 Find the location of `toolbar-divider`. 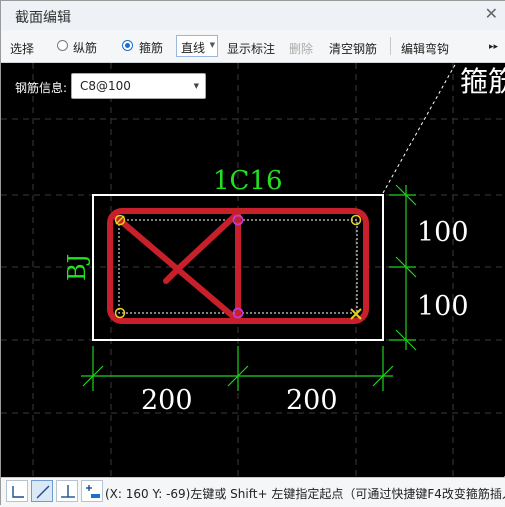

toolbar-divider is located at coordinates (390, 46).